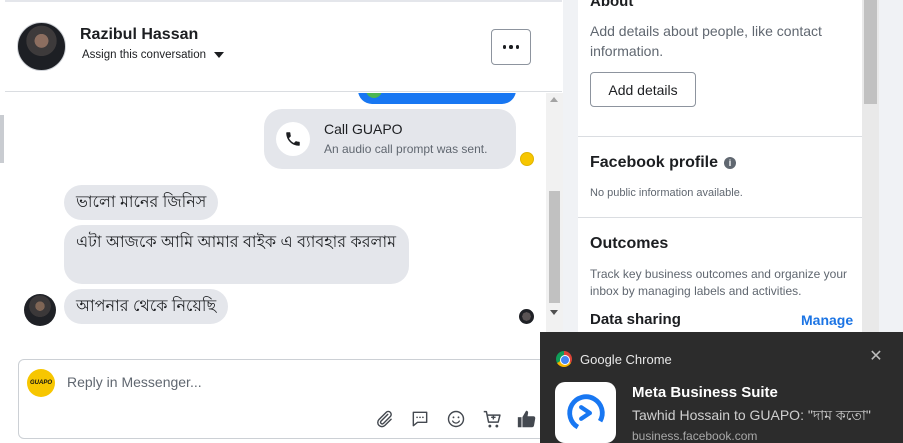 The height and width of the screenshot is (443, 903). What do you see at coordinates (527, 419) in the screenshot?
I see `thumbs-up-icon` at bounding box center [527, 419].